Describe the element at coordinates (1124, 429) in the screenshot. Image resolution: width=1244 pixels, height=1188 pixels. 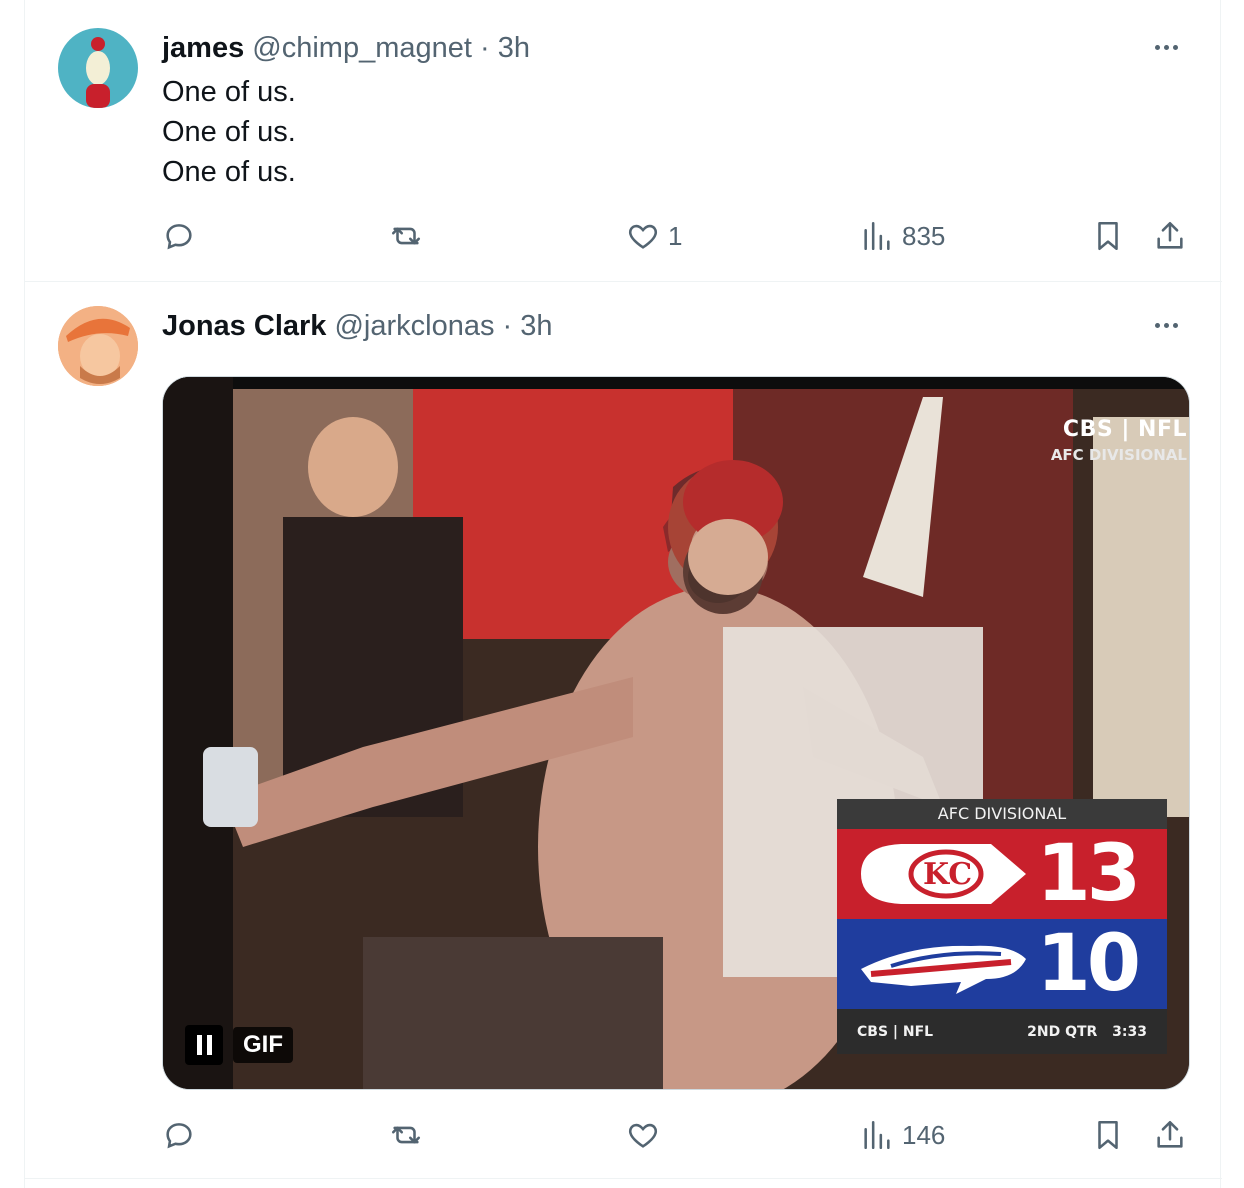
I see `network-name: CBS | NFL` at that location.